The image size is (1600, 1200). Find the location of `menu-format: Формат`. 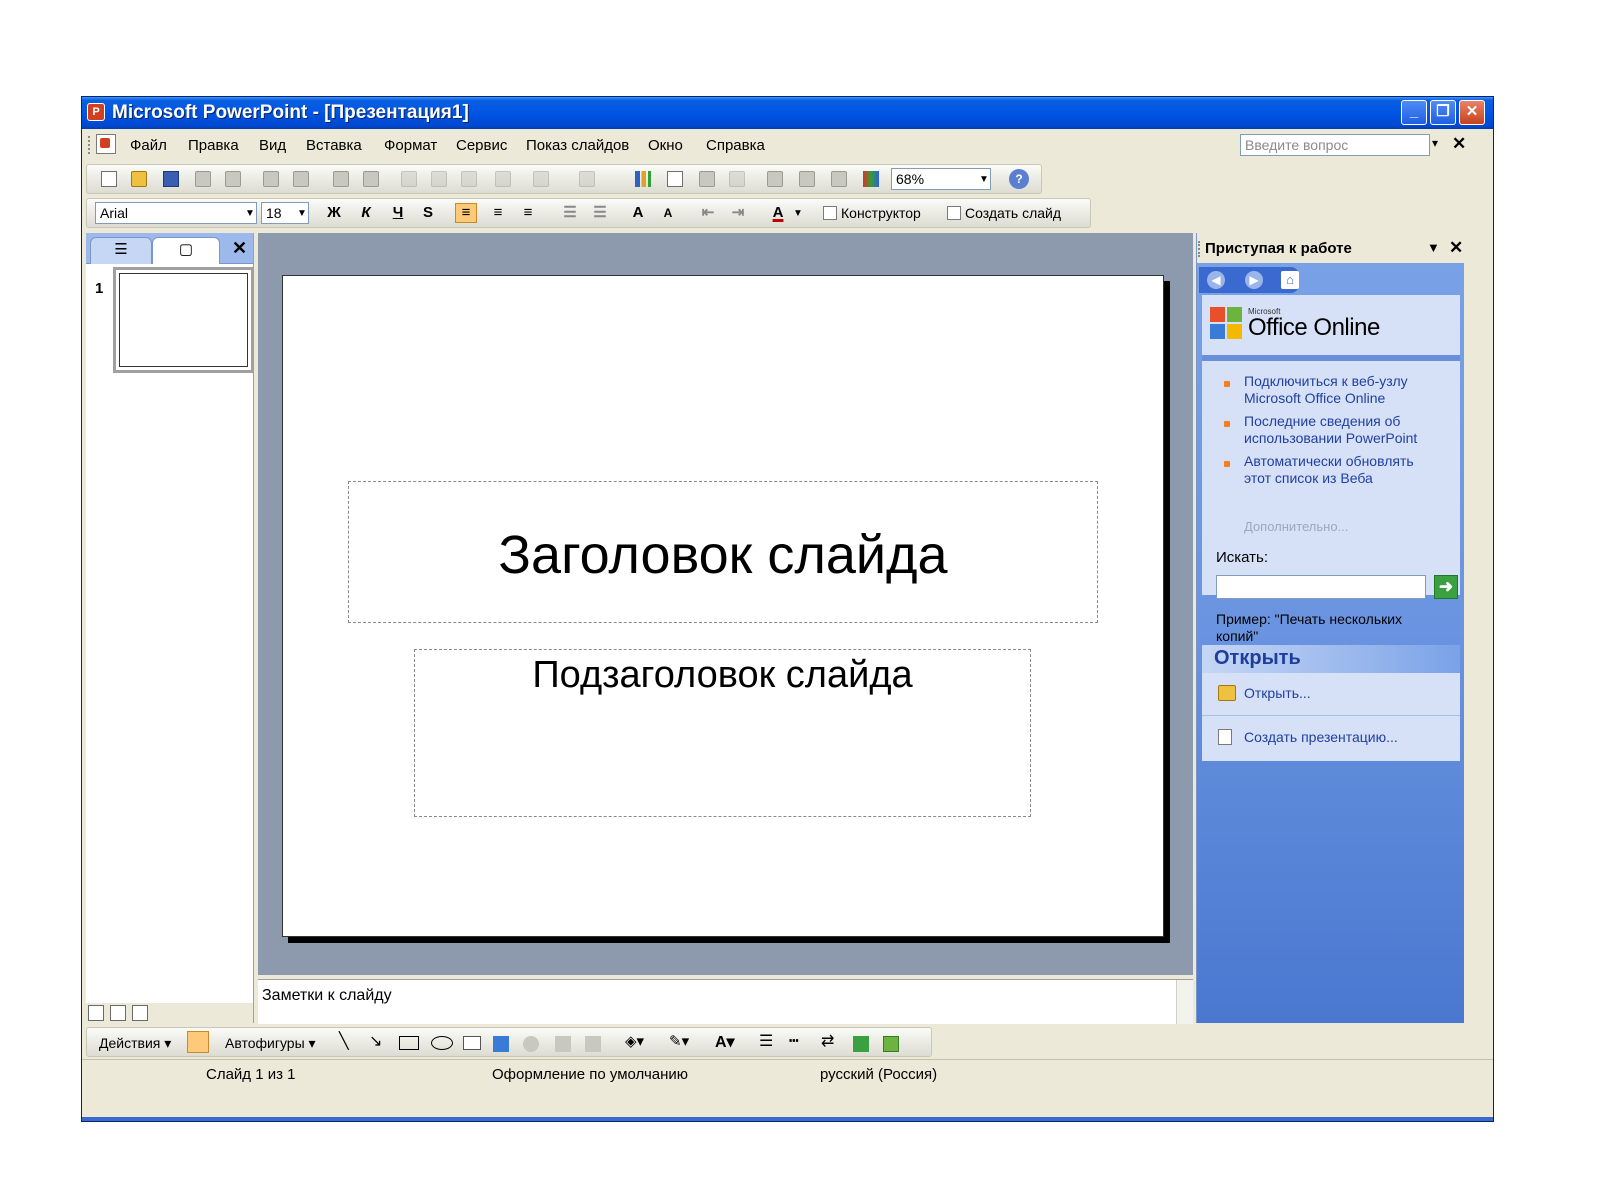

menu-format: Формат is located at coordinates (410, 145).